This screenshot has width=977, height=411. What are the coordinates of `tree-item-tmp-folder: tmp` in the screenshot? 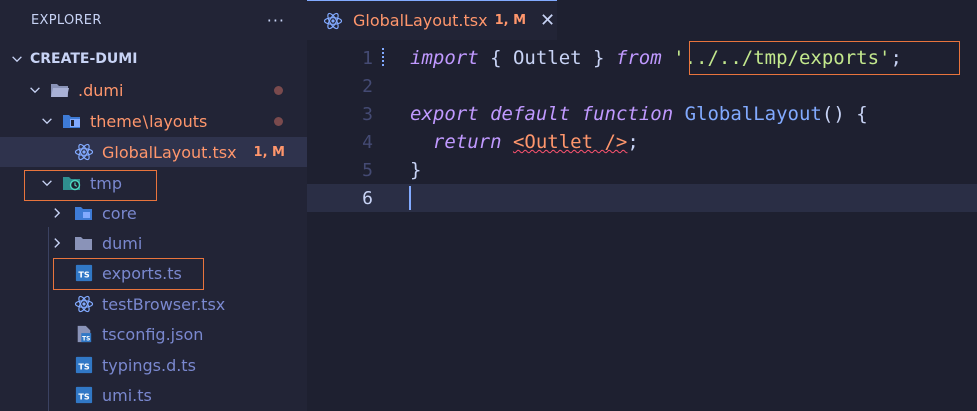 It's located at (153, 183).